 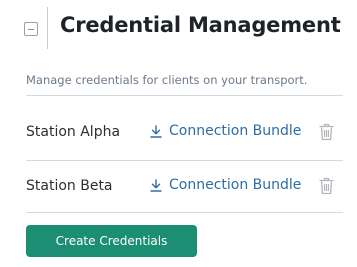 I want to click on credential-row: Station Alpha Connection Bundle, so click(x=184, y=133).